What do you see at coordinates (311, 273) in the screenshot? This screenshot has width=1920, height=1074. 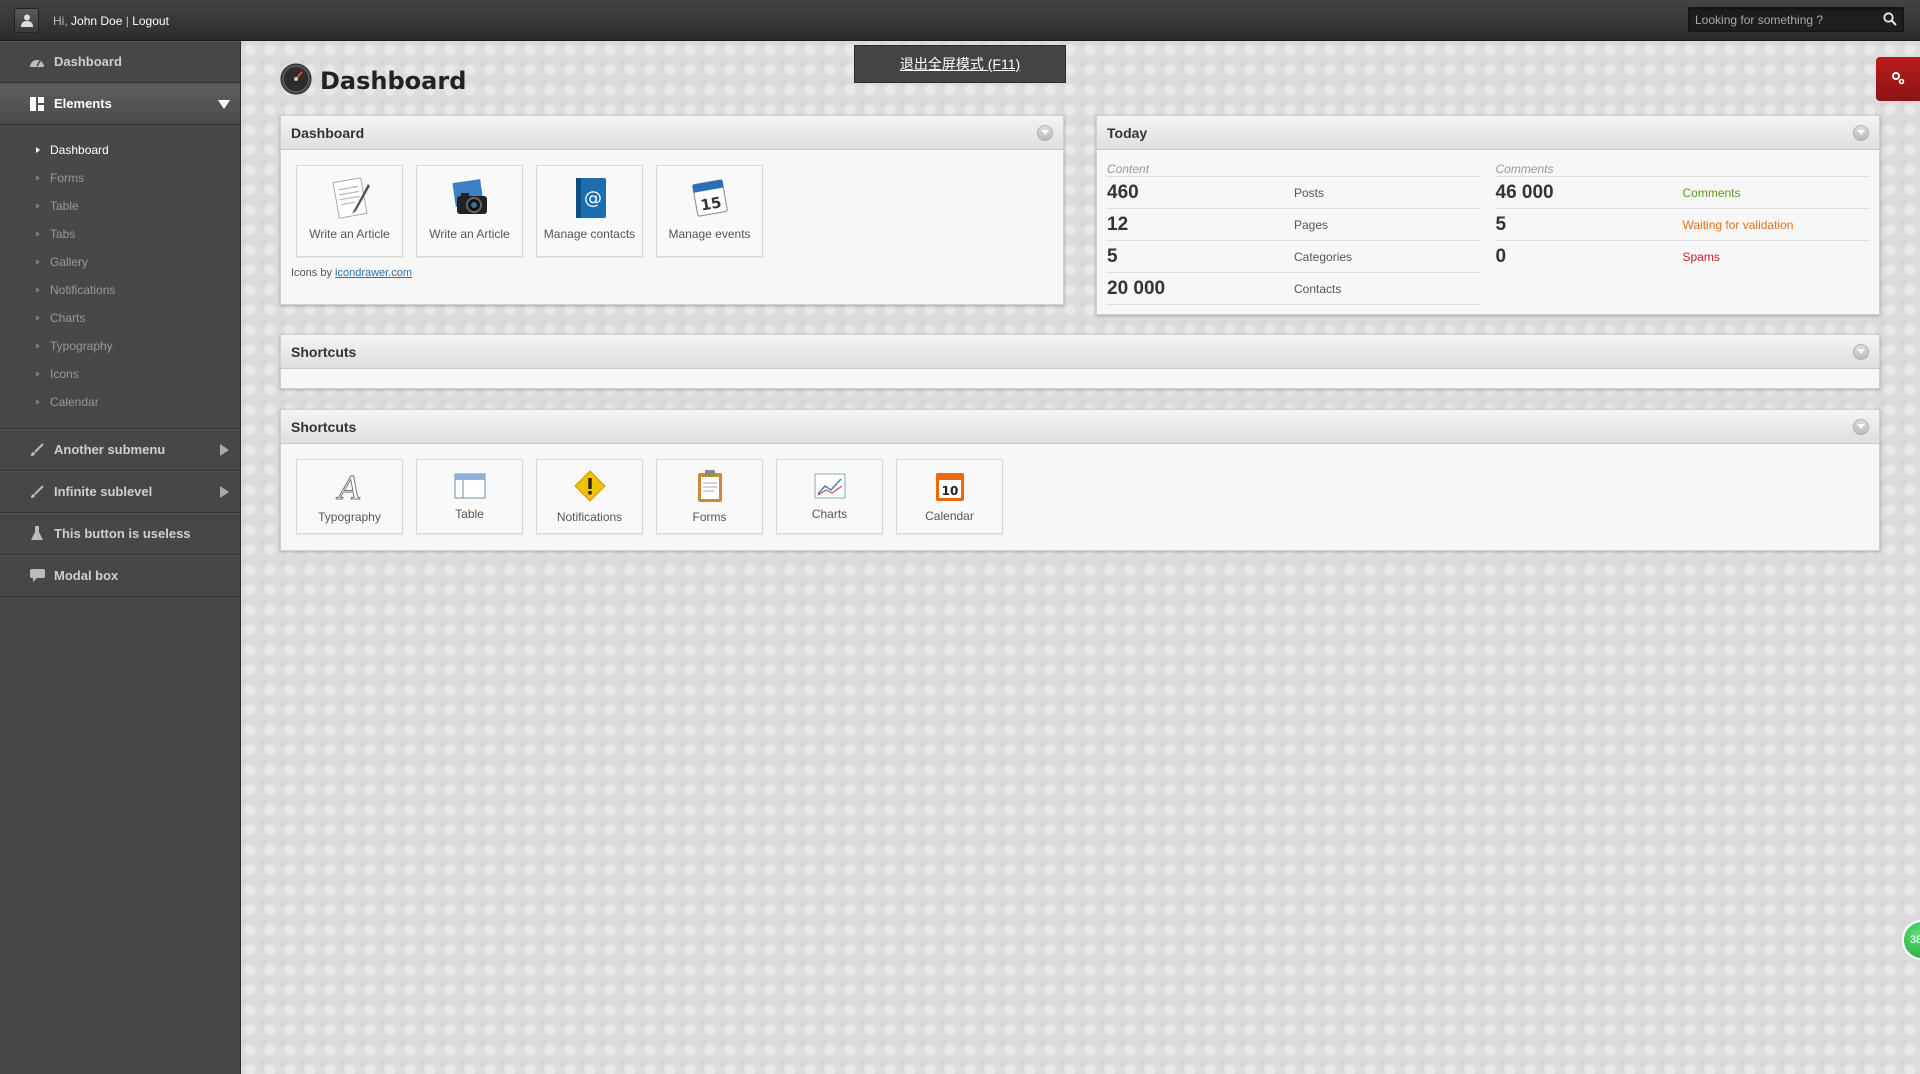 I see `credit-prefix: Icons by` at bounding box center [311, 273].